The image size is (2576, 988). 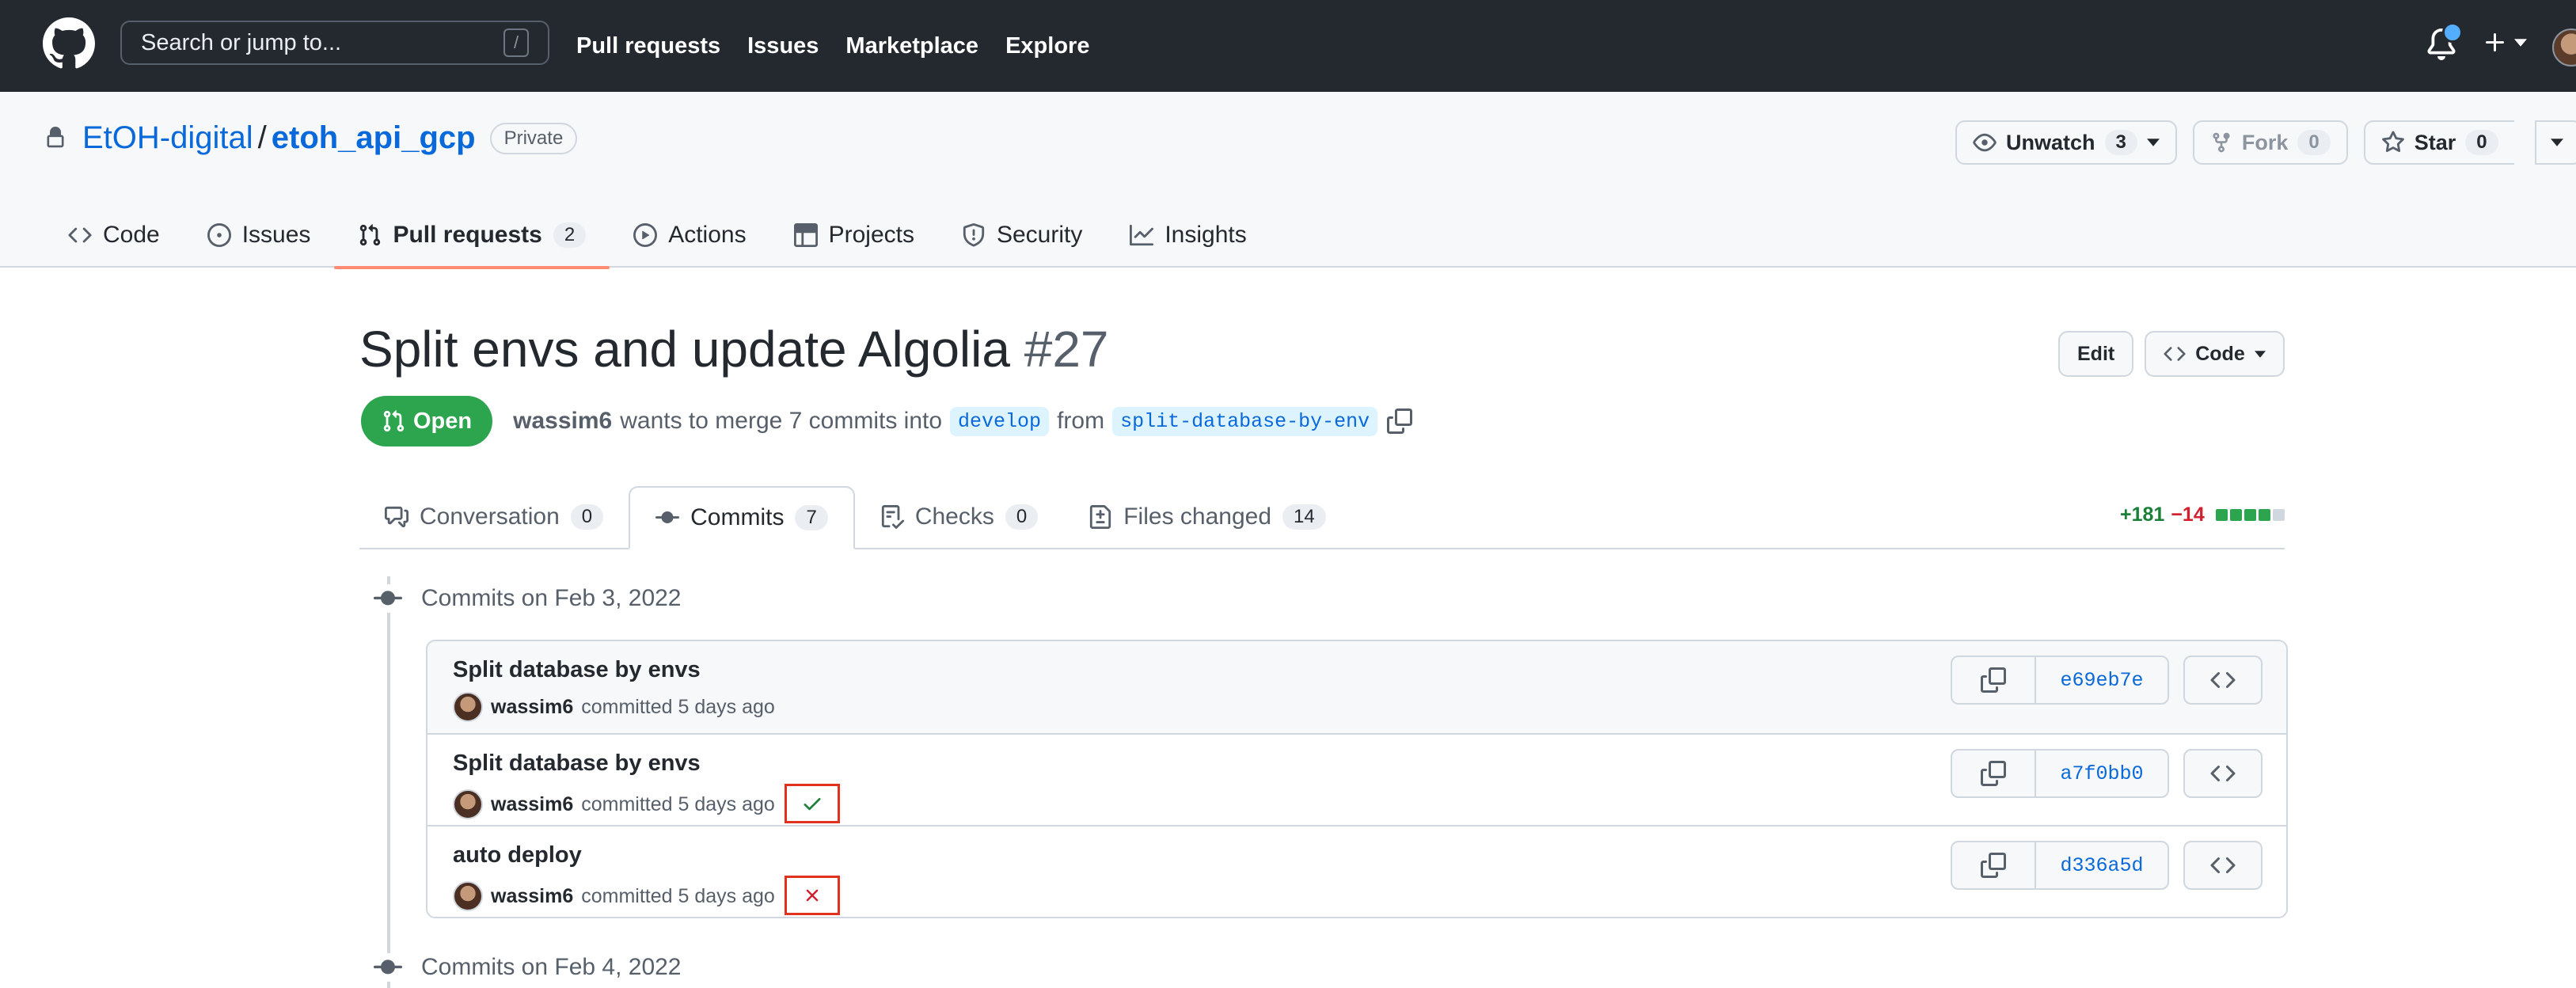 What do you see at coordinates (2188, 515) in the screenshot?
I see `deletions-count: −14` at bounding box center [2188, 515].